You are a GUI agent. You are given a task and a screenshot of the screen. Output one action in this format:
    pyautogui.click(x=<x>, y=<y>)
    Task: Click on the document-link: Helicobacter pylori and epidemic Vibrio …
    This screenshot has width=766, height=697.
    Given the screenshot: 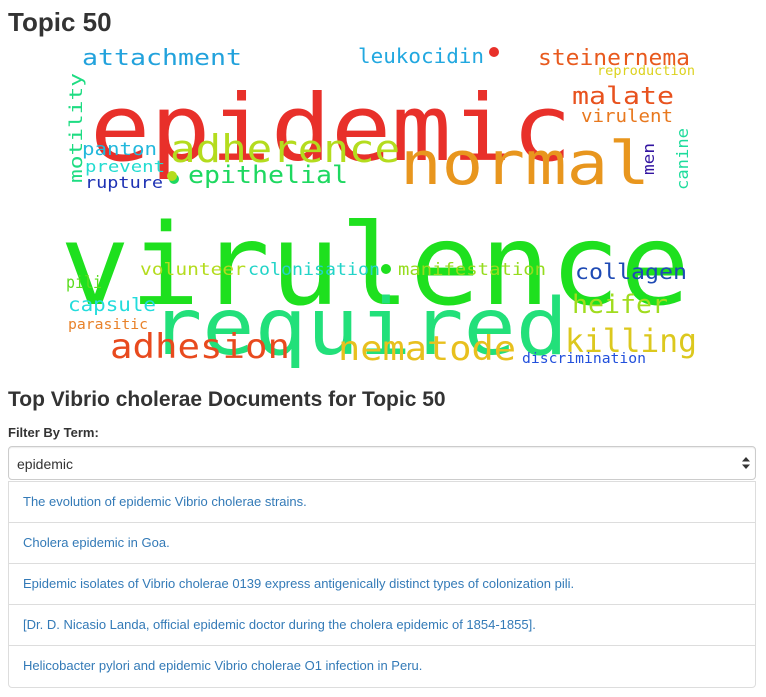 What is the action you would take?
    pyautogui.click(x=382, y=666)
    